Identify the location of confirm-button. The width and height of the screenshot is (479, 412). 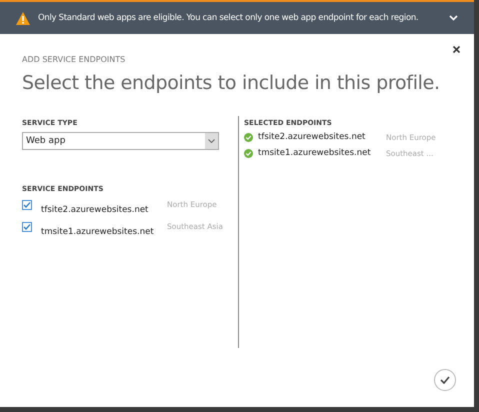
(445, 380).